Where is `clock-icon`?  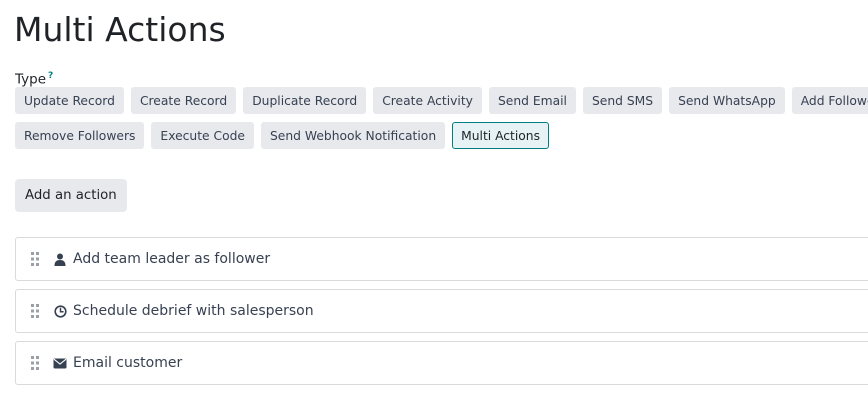
clock-icon is located at coordinates (60, 311).